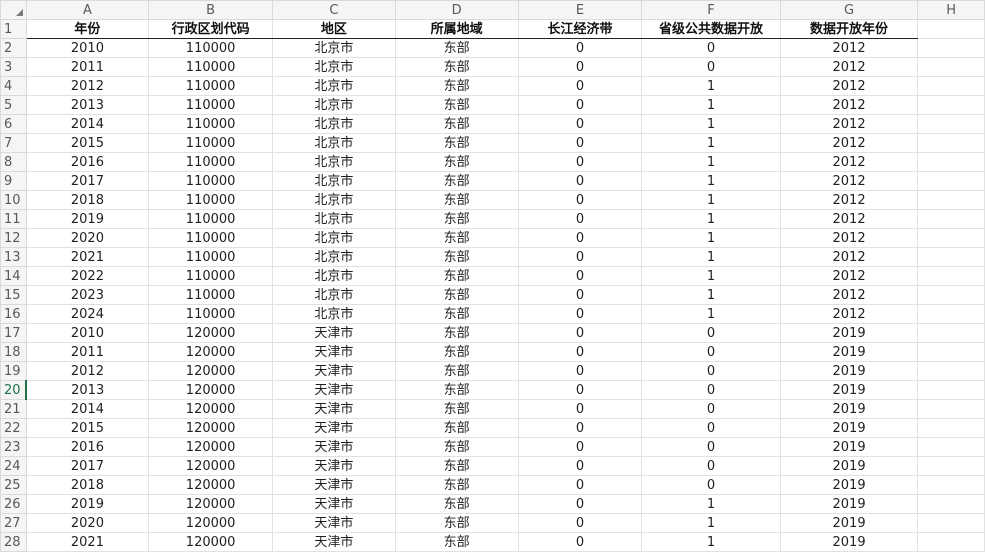  I want to click on cell-c16: 北京市, so click(334, 314).